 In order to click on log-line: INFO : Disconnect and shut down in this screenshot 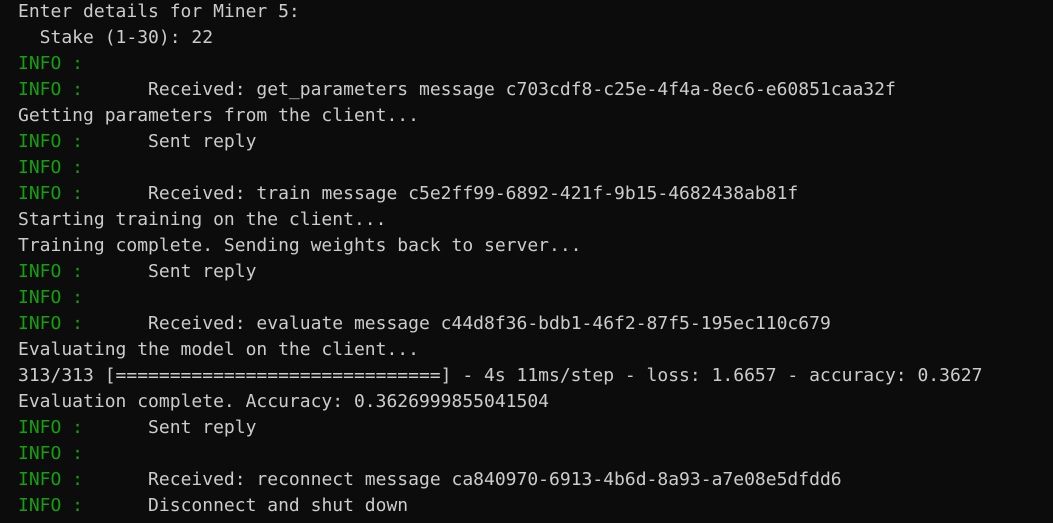, I will do `click(535, 506)`.